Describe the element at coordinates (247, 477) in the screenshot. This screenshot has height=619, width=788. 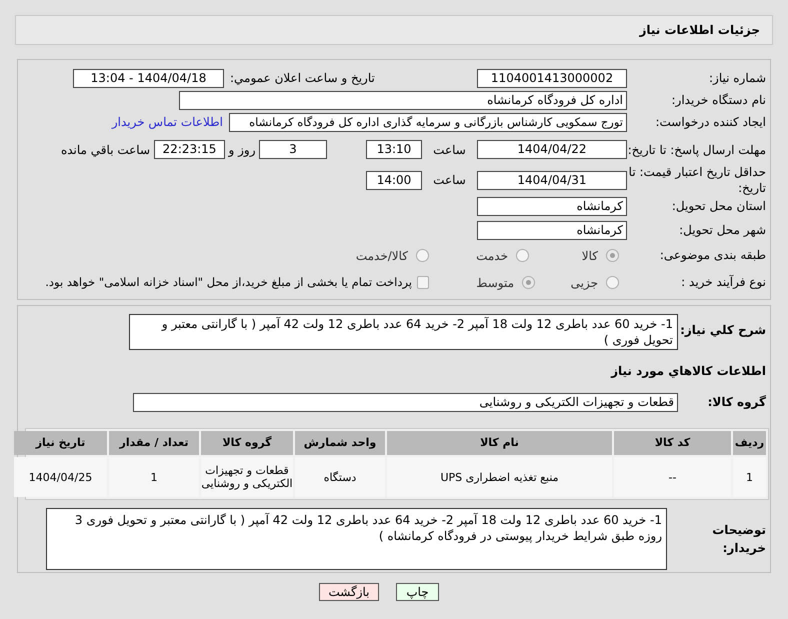
I see `table-cell: قطعات و تجهیزات الکتریکی و روشنایی` at that location.